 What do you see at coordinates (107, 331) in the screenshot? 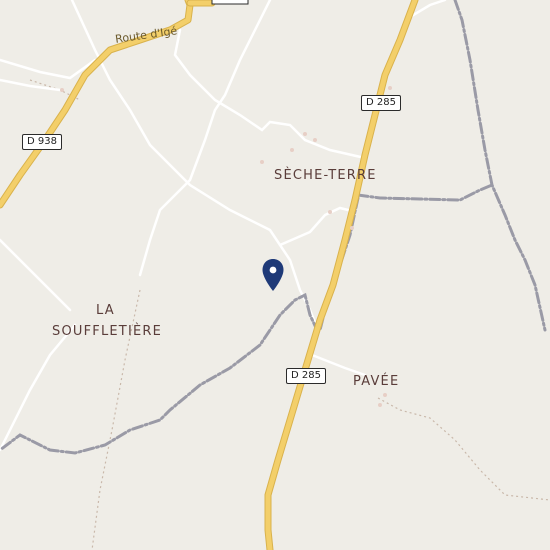
I see `place-label-soufflétiere: SOUFFLETIÈRE` at bounding box center [107, 331].